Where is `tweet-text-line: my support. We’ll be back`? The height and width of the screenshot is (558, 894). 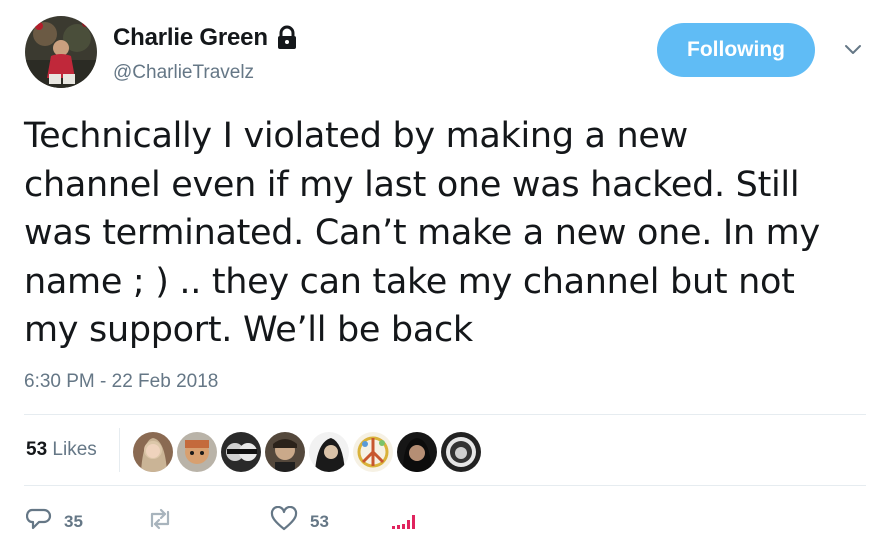
tweet-text-line: my support. We’ll be back is located at coordinates (248, 330).